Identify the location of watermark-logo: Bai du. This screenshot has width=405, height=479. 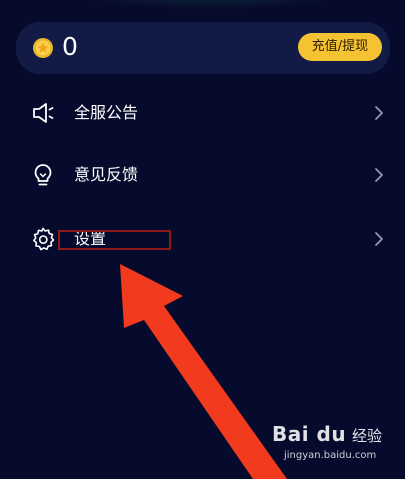
(309, 434).